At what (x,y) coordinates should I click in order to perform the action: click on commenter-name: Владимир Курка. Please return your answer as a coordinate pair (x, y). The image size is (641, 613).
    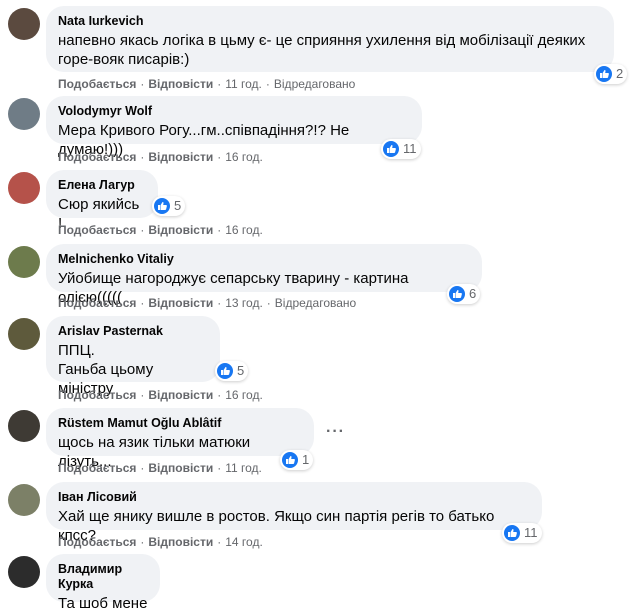
    Looking at the image, I should click on (103, 577).